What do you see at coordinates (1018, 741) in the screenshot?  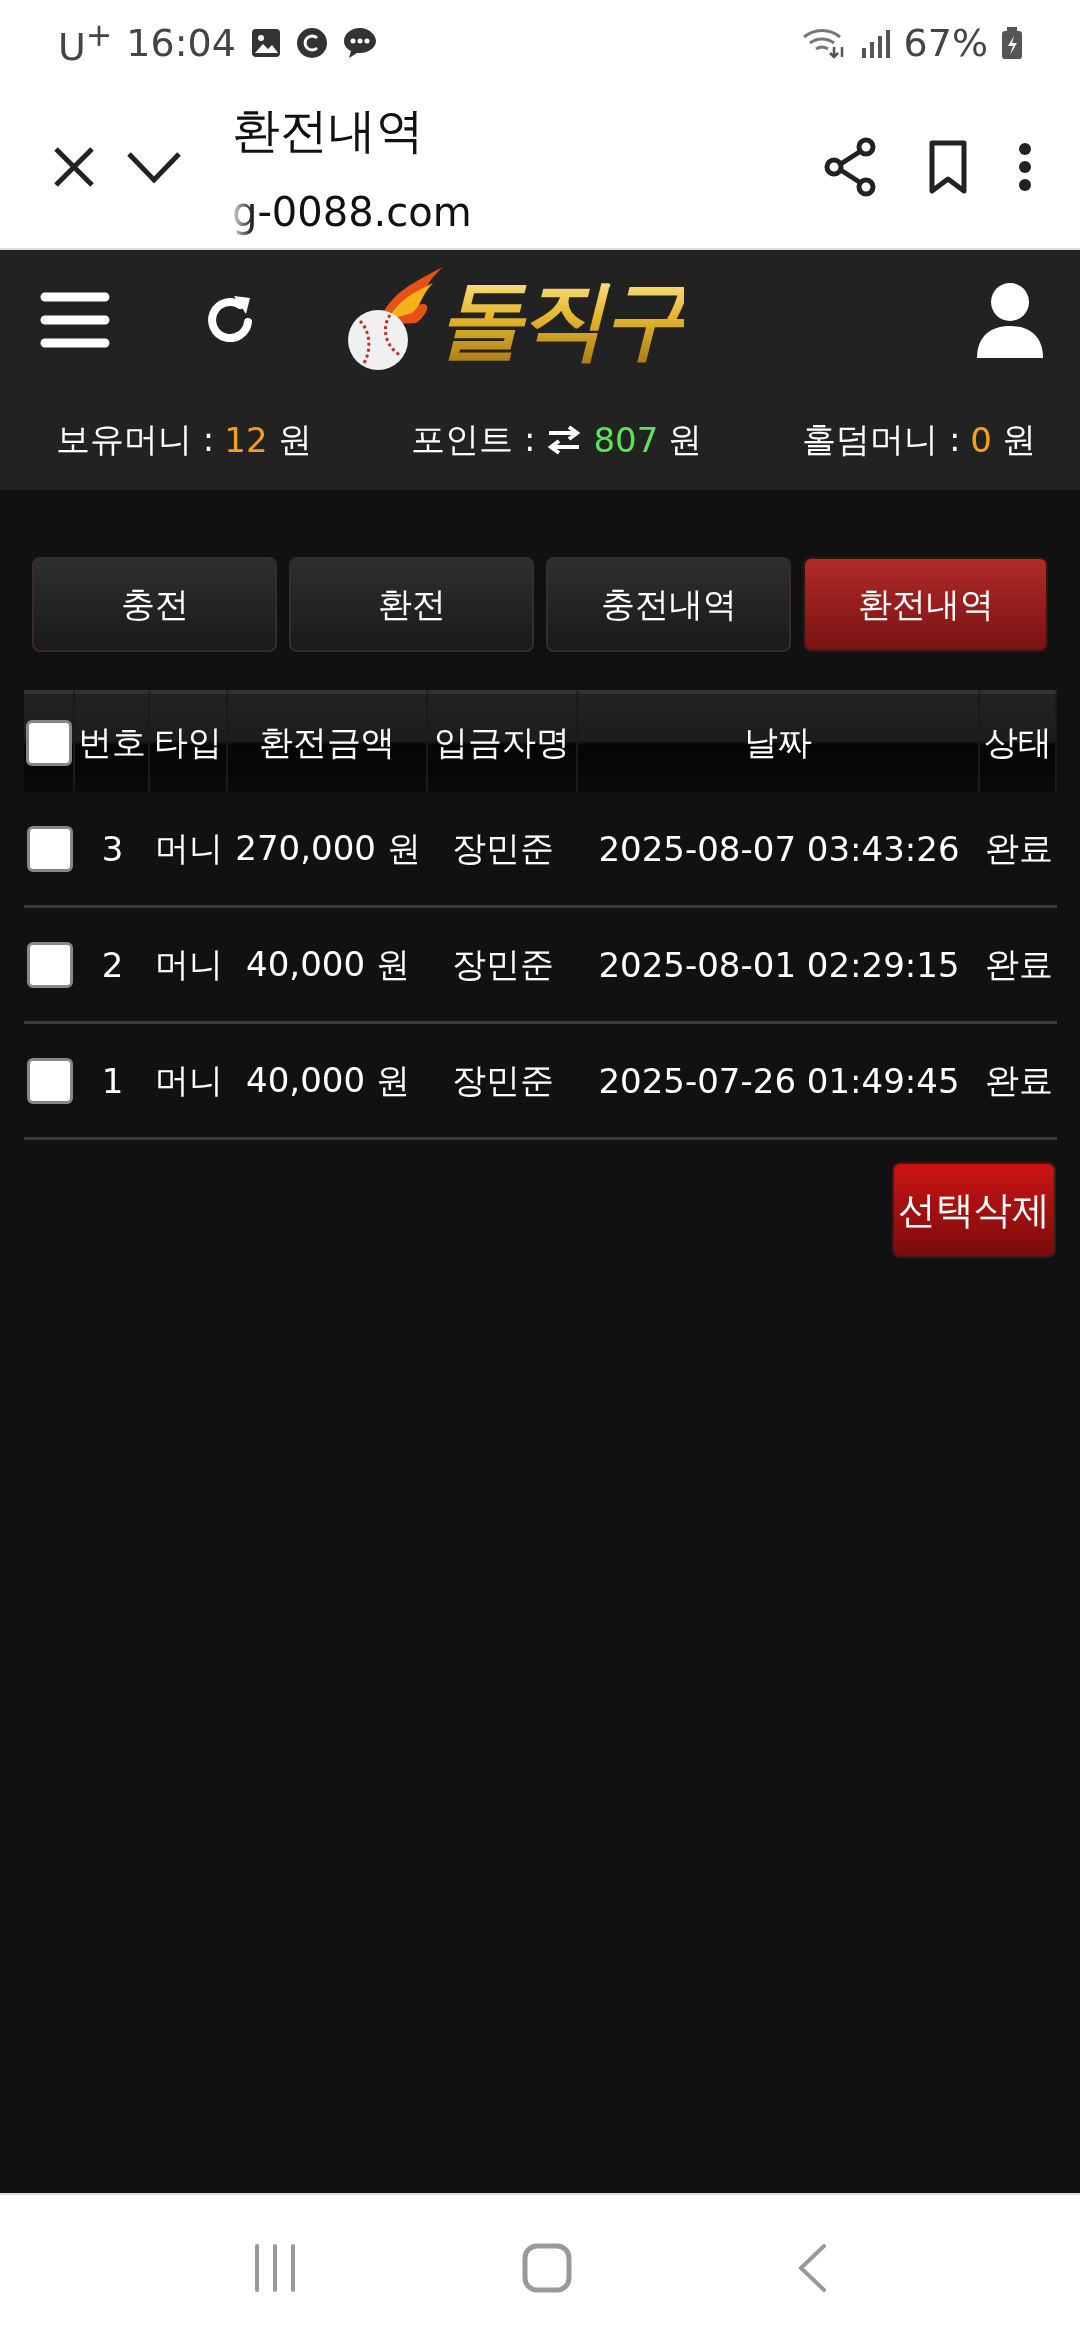 I see `column-header: 상태` at bounding box center [1018, 741].